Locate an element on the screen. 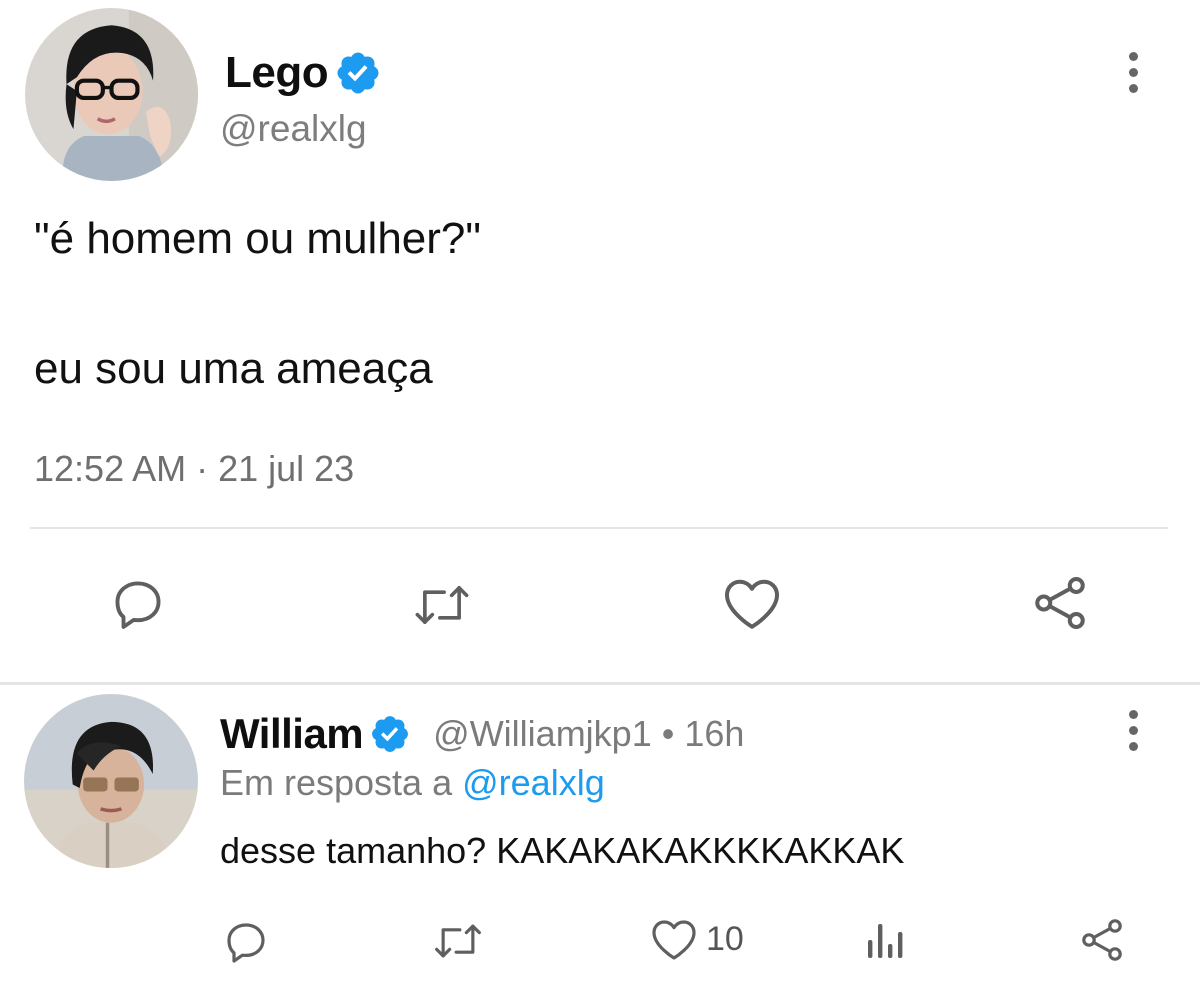  reply-retweet-button is located at coordinates (458, 941).